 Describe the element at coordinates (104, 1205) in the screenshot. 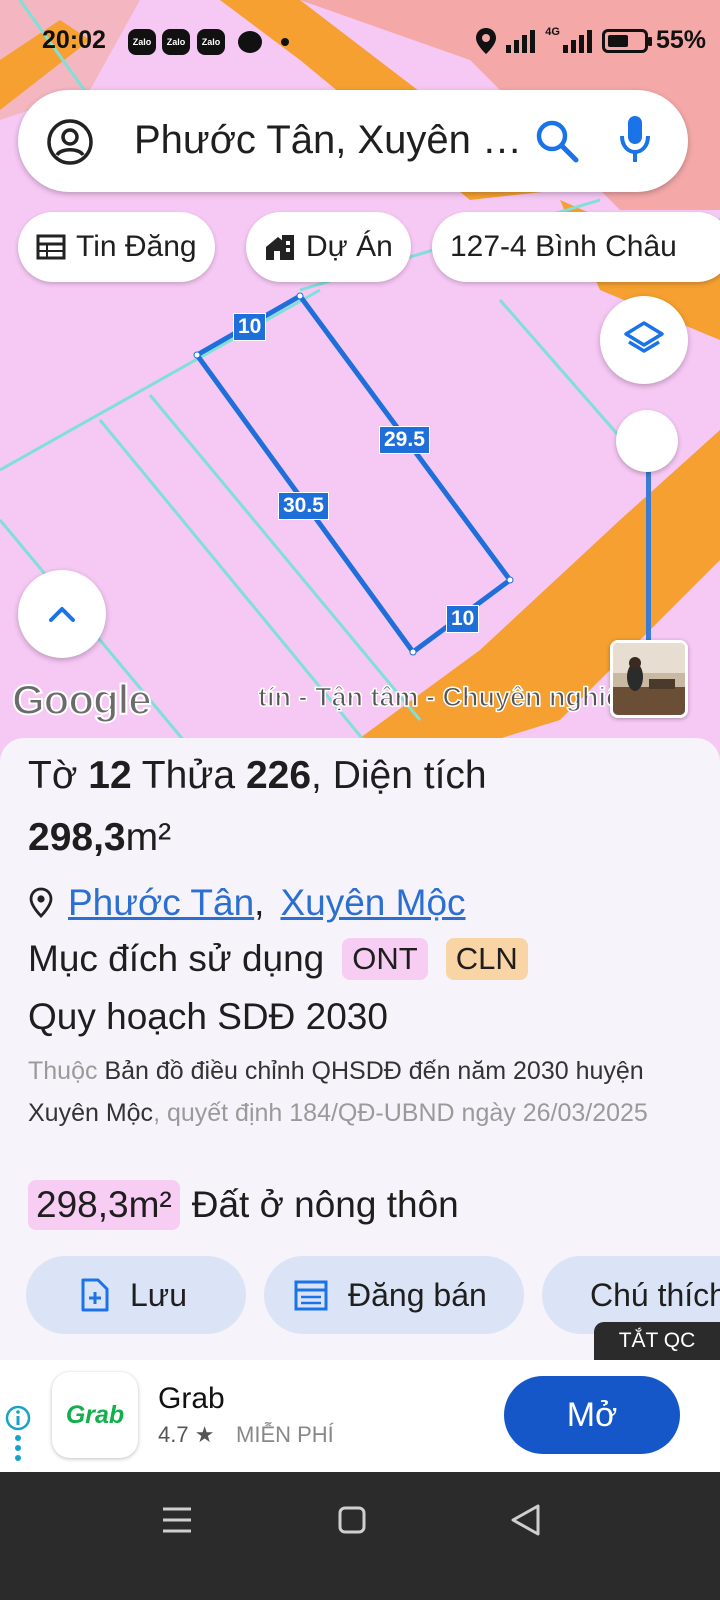

I see `zoning-area-badge: 298,3m²` at that location.